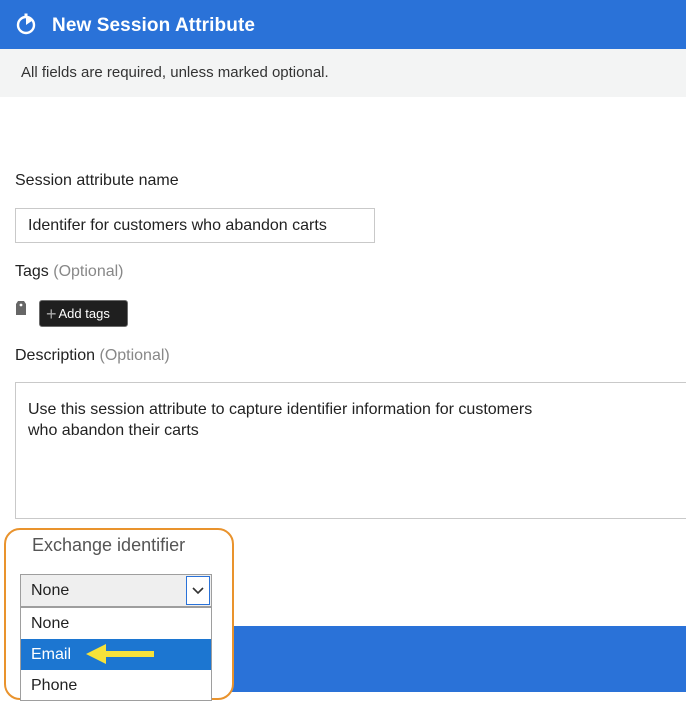 The height and width of the screenshot is (703, 686). Describe the element at coordinates (120, 654) in the screenshot. I see `pointer-arrow-icon` at that location.